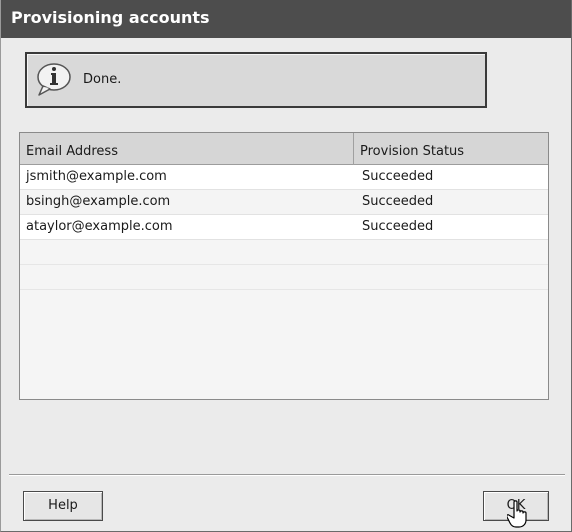  Describe the element at coordinates (451, 149) in the screenshot. I see `column-header-status: Provision Status` at that location.